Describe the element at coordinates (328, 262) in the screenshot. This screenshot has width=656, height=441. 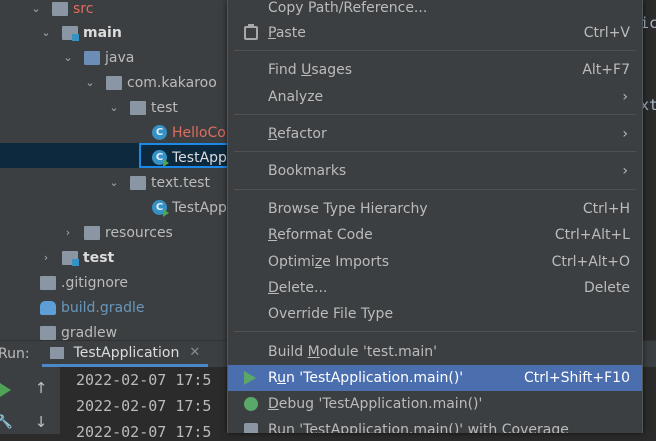
I see `menu-item-label: Optimize Imports` at that location.